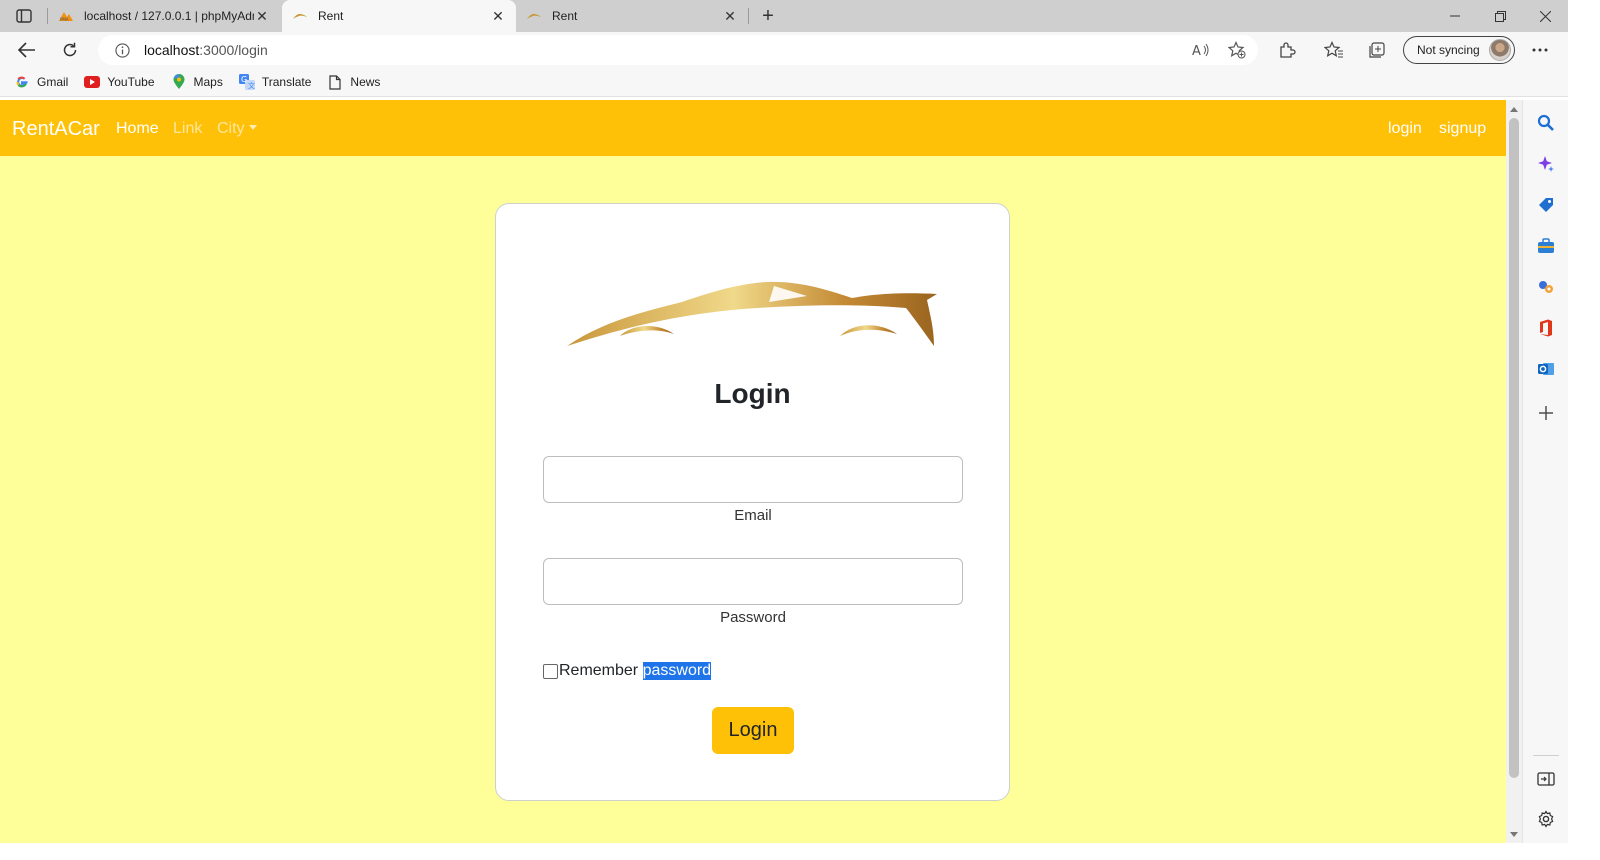  What do you see at coordinates (1546, 287) in the screenshot?
I see `games-icon` at bounding box center [1546, 287].